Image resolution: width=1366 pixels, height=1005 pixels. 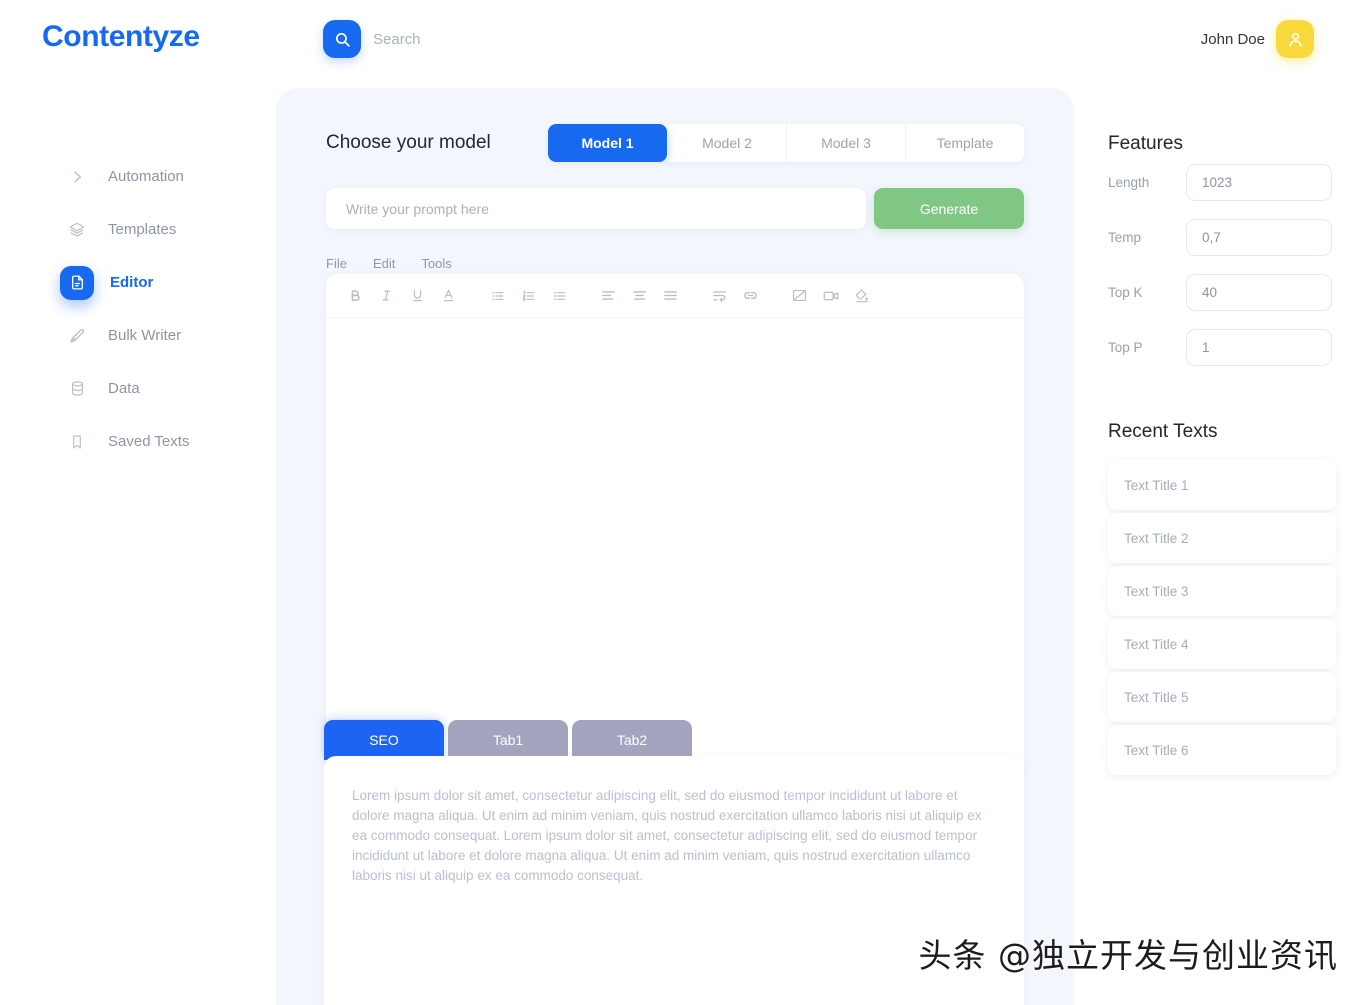 I want to click on generate-button: Generate, so click(x=949, y=208).